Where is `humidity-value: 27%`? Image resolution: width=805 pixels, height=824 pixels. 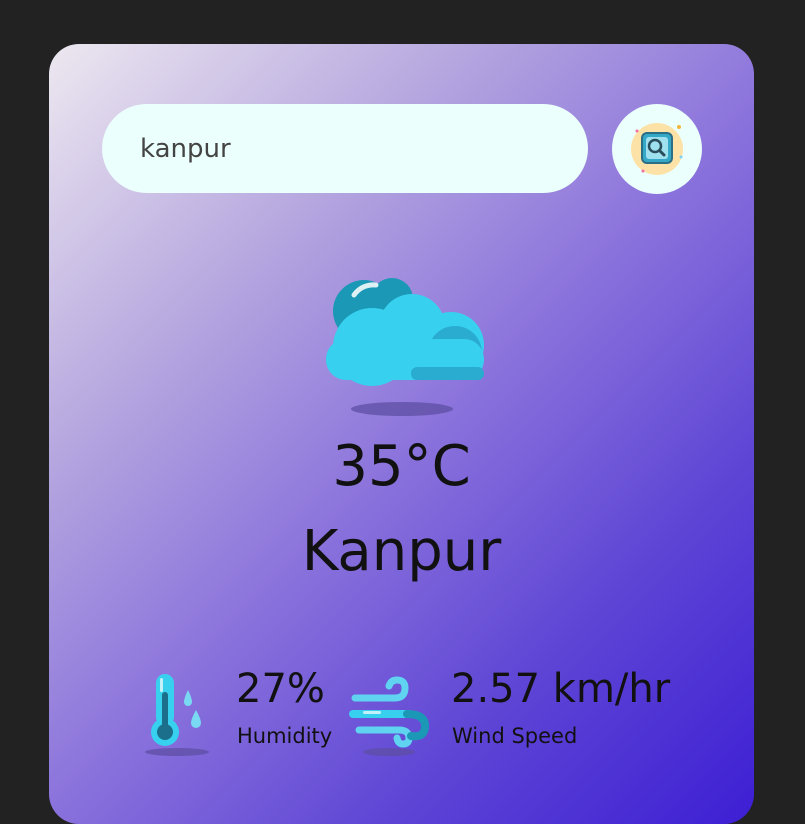
humidity-value: 27% is located at coordinates (280, 689).